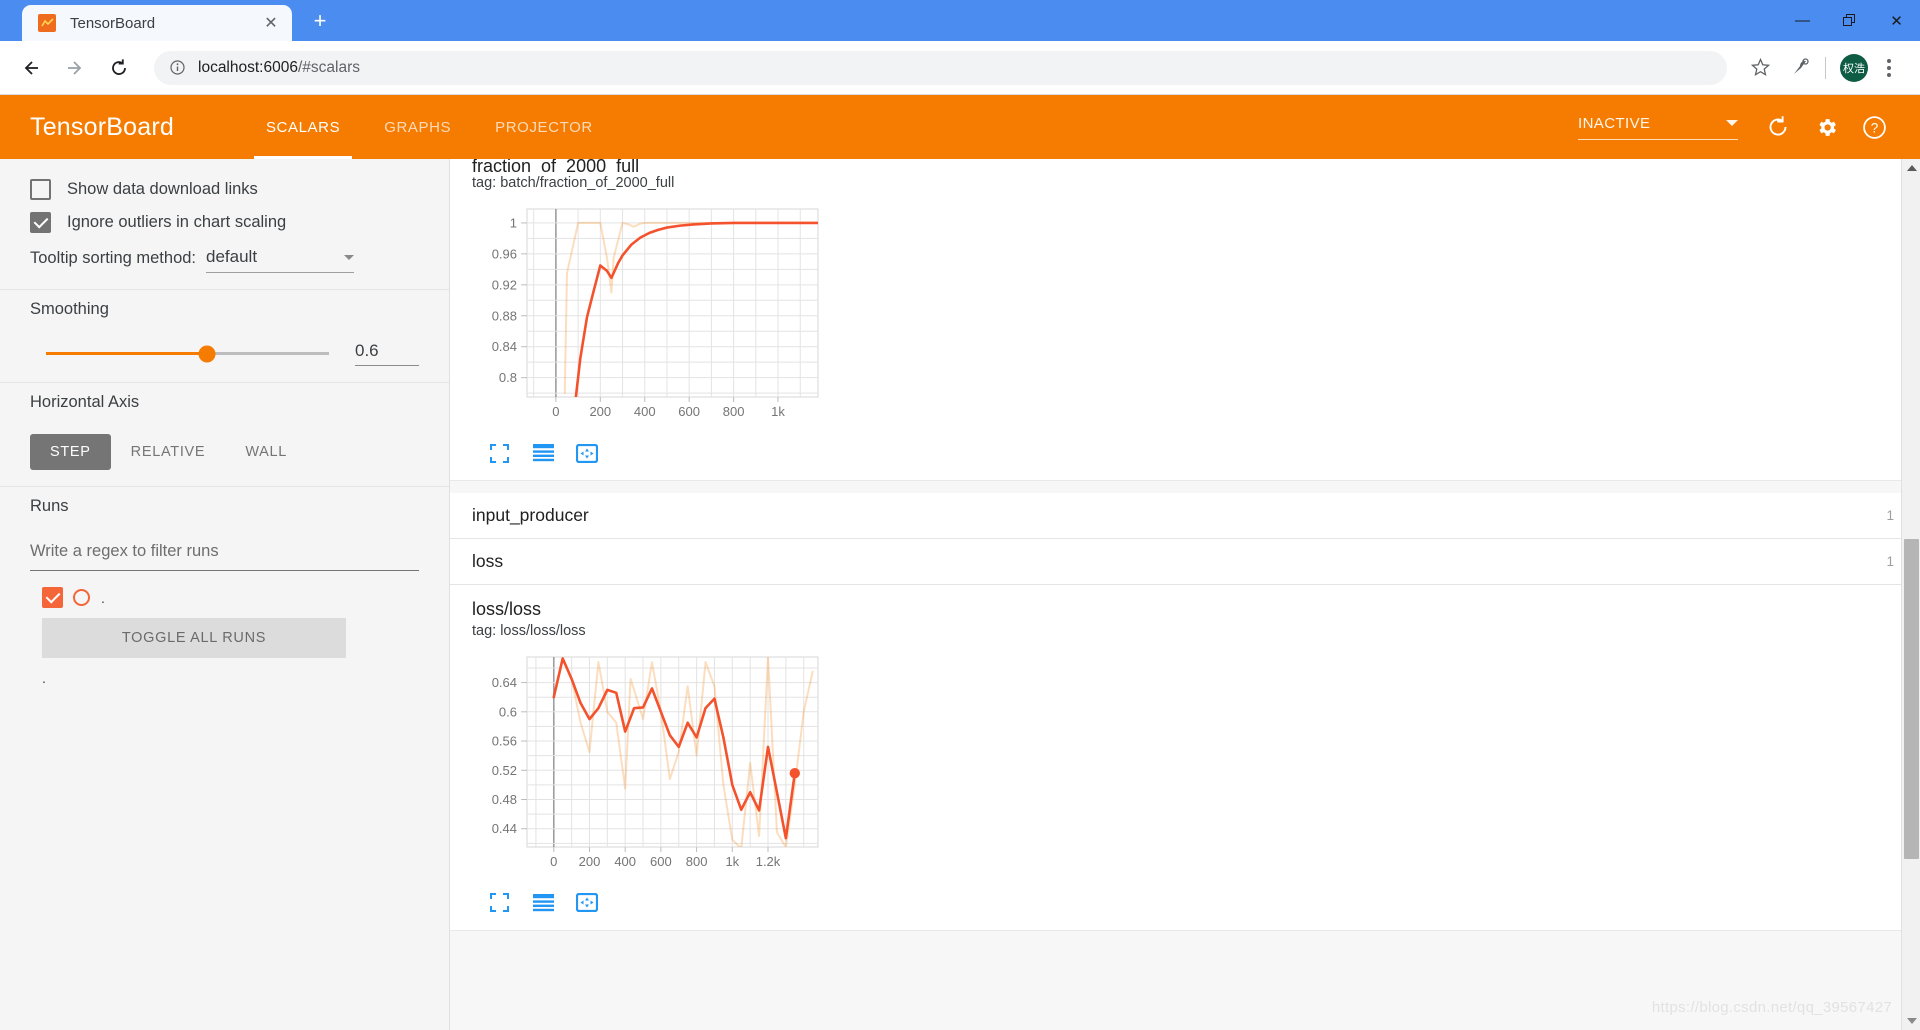  What do you see at coordinates (1203, 903) in the screenshot?
I see `chart-toolbar` at bounding box center [1203, 903].